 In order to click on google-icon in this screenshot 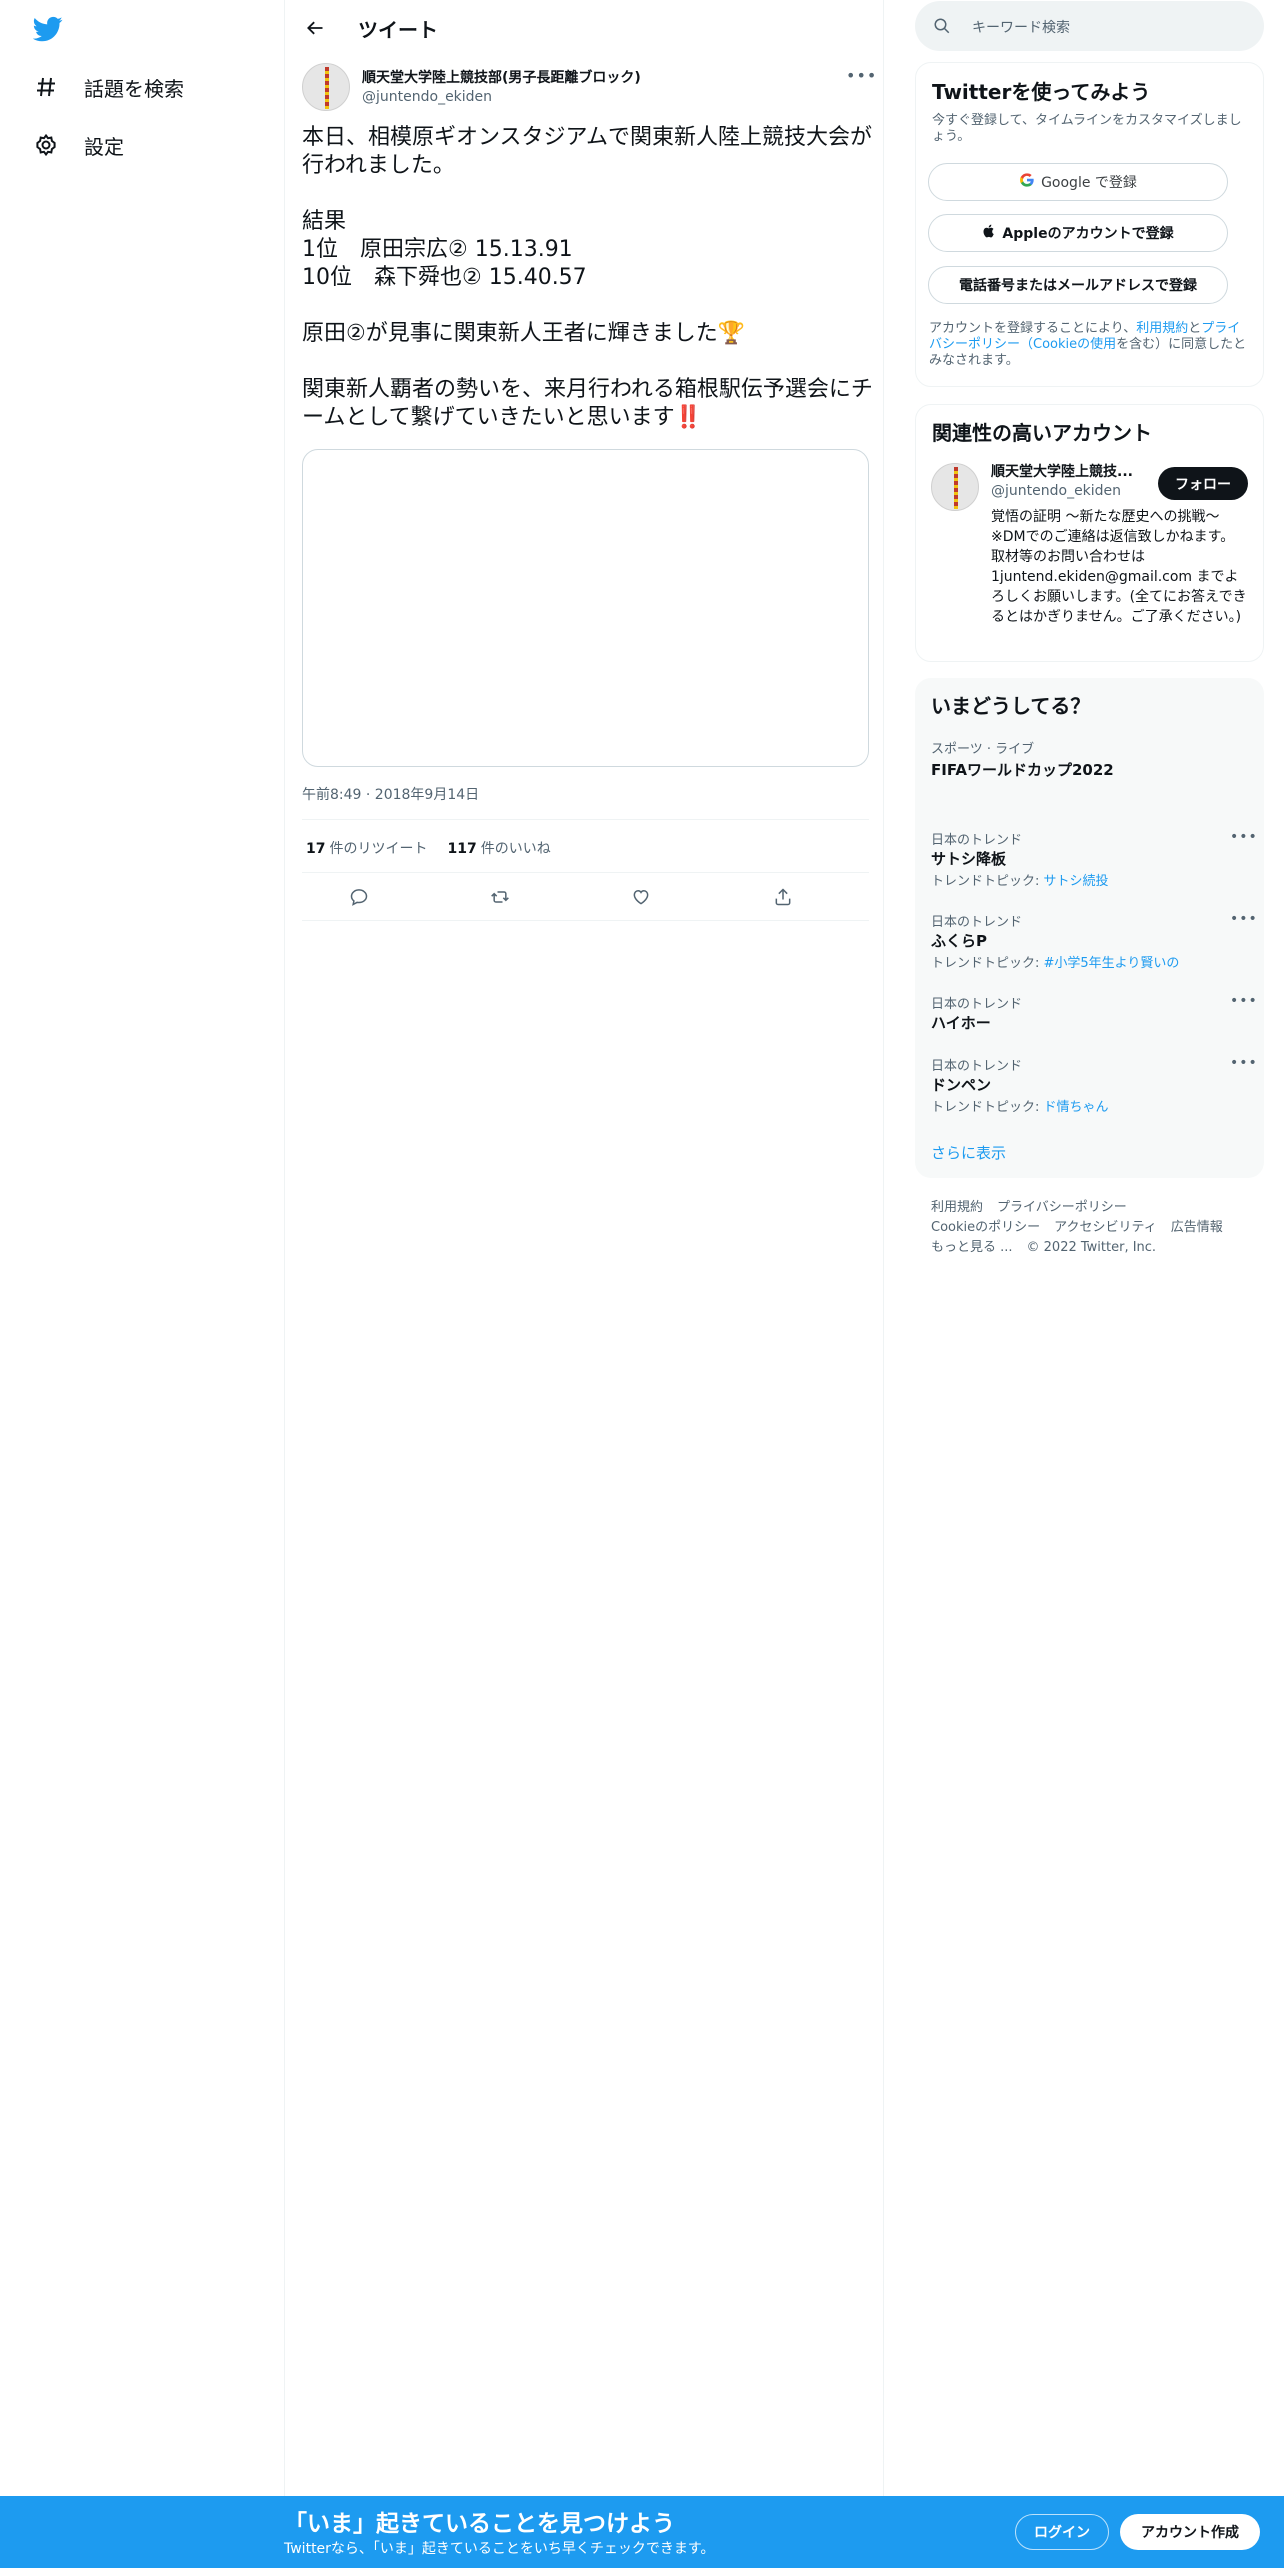, I will do `click(1027, 182)`.